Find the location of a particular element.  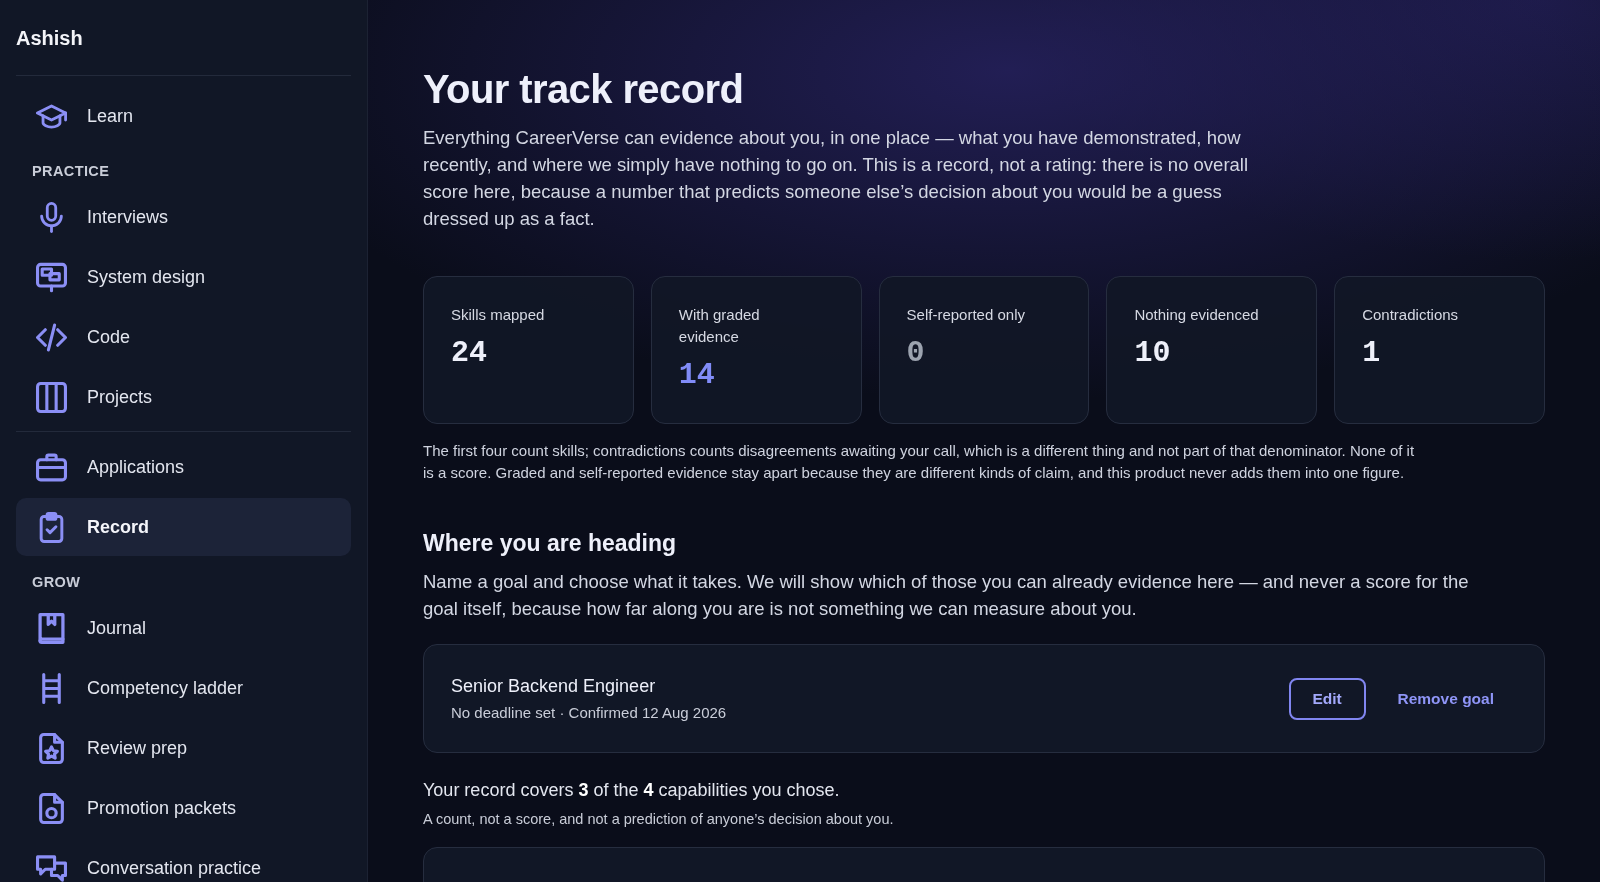

document-star-icon is located at coordinates (51, 748).